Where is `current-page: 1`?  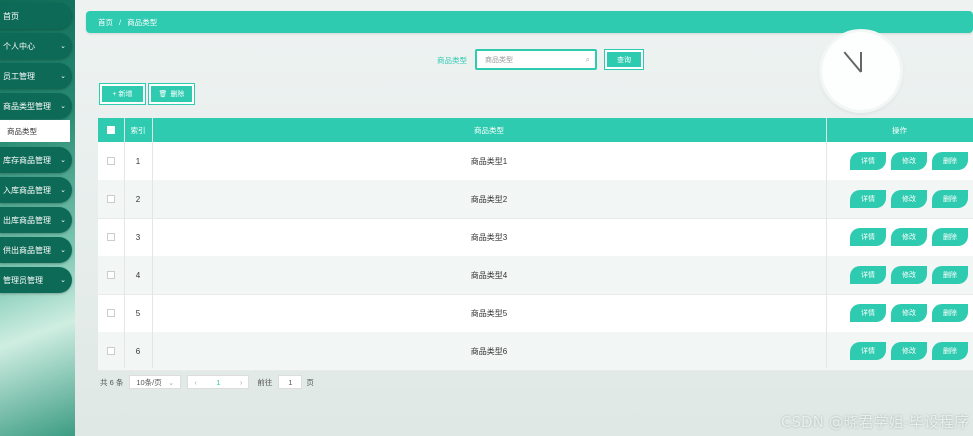
current-page: 1 is located at coordinates (218, 382).